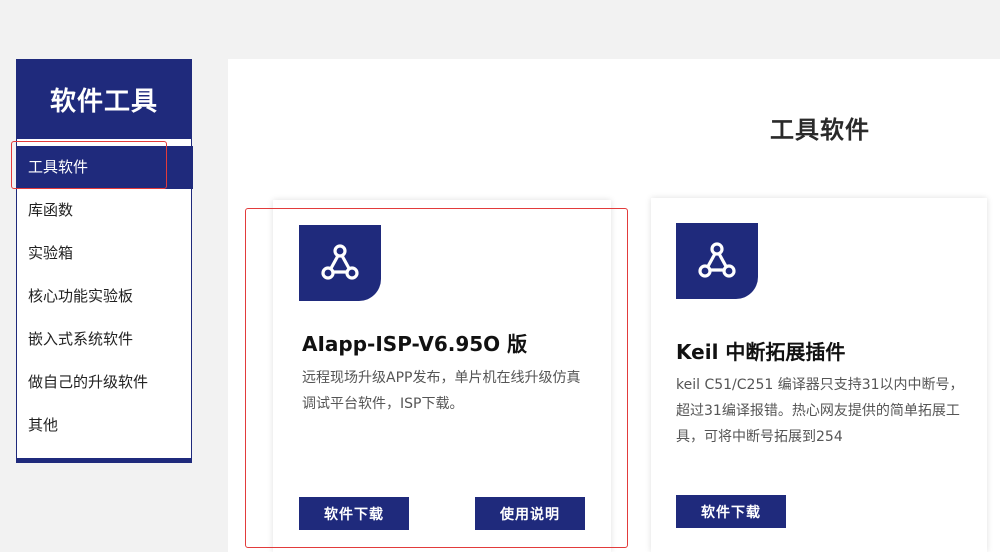 The width and height of the screenshot is (1000, 552). Describe the element at coordinates (415, 344) in the screenshot. I see `card-title: AIapp-ISP-V6.95O 版` at that location.